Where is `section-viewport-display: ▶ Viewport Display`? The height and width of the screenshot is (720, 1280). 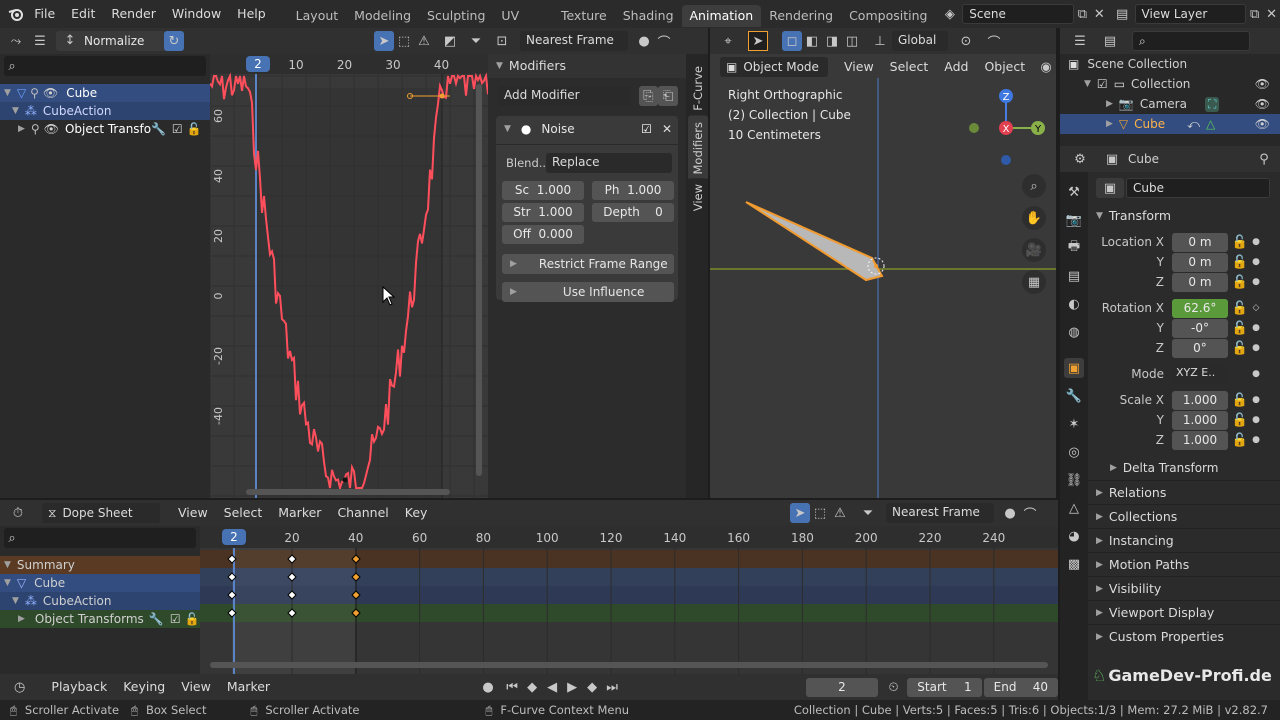
section-viewport-display: ▶ Viewport Display is located at coordinates (1184, 612).